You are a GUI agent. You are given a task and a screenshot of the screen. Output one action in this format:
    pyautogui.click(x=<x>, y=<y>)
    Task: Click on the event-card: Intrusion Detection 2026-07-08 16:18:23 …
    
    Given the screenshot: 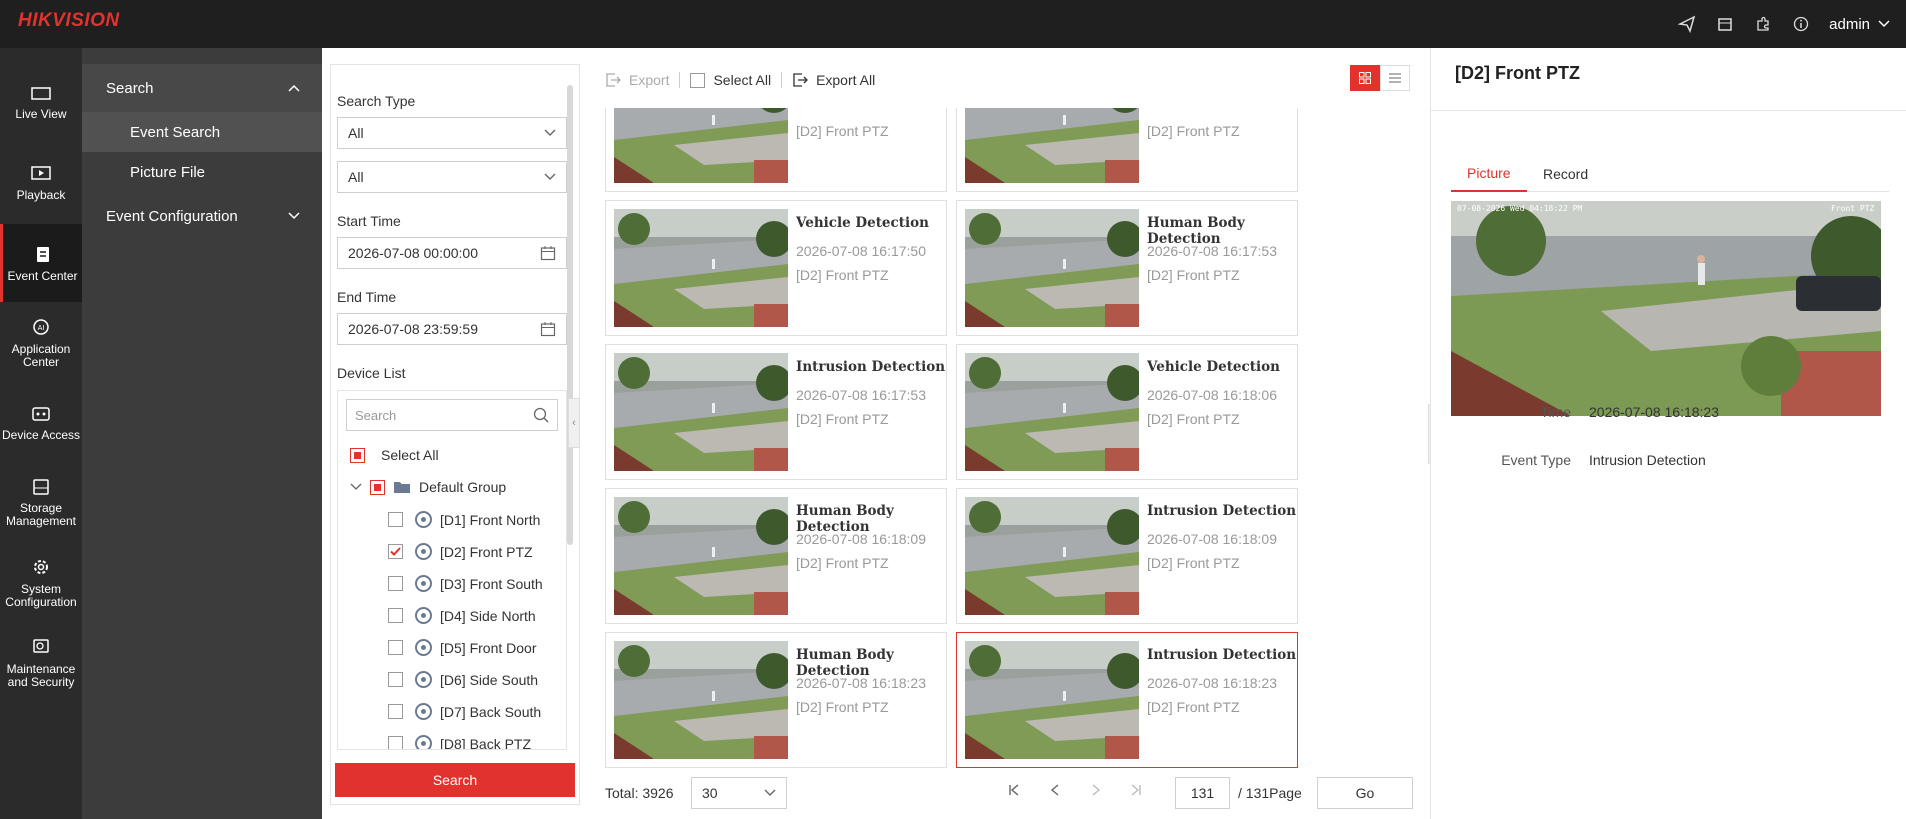 What is the action you would take?
    pyautogui.click(x=1127, y=700)
    